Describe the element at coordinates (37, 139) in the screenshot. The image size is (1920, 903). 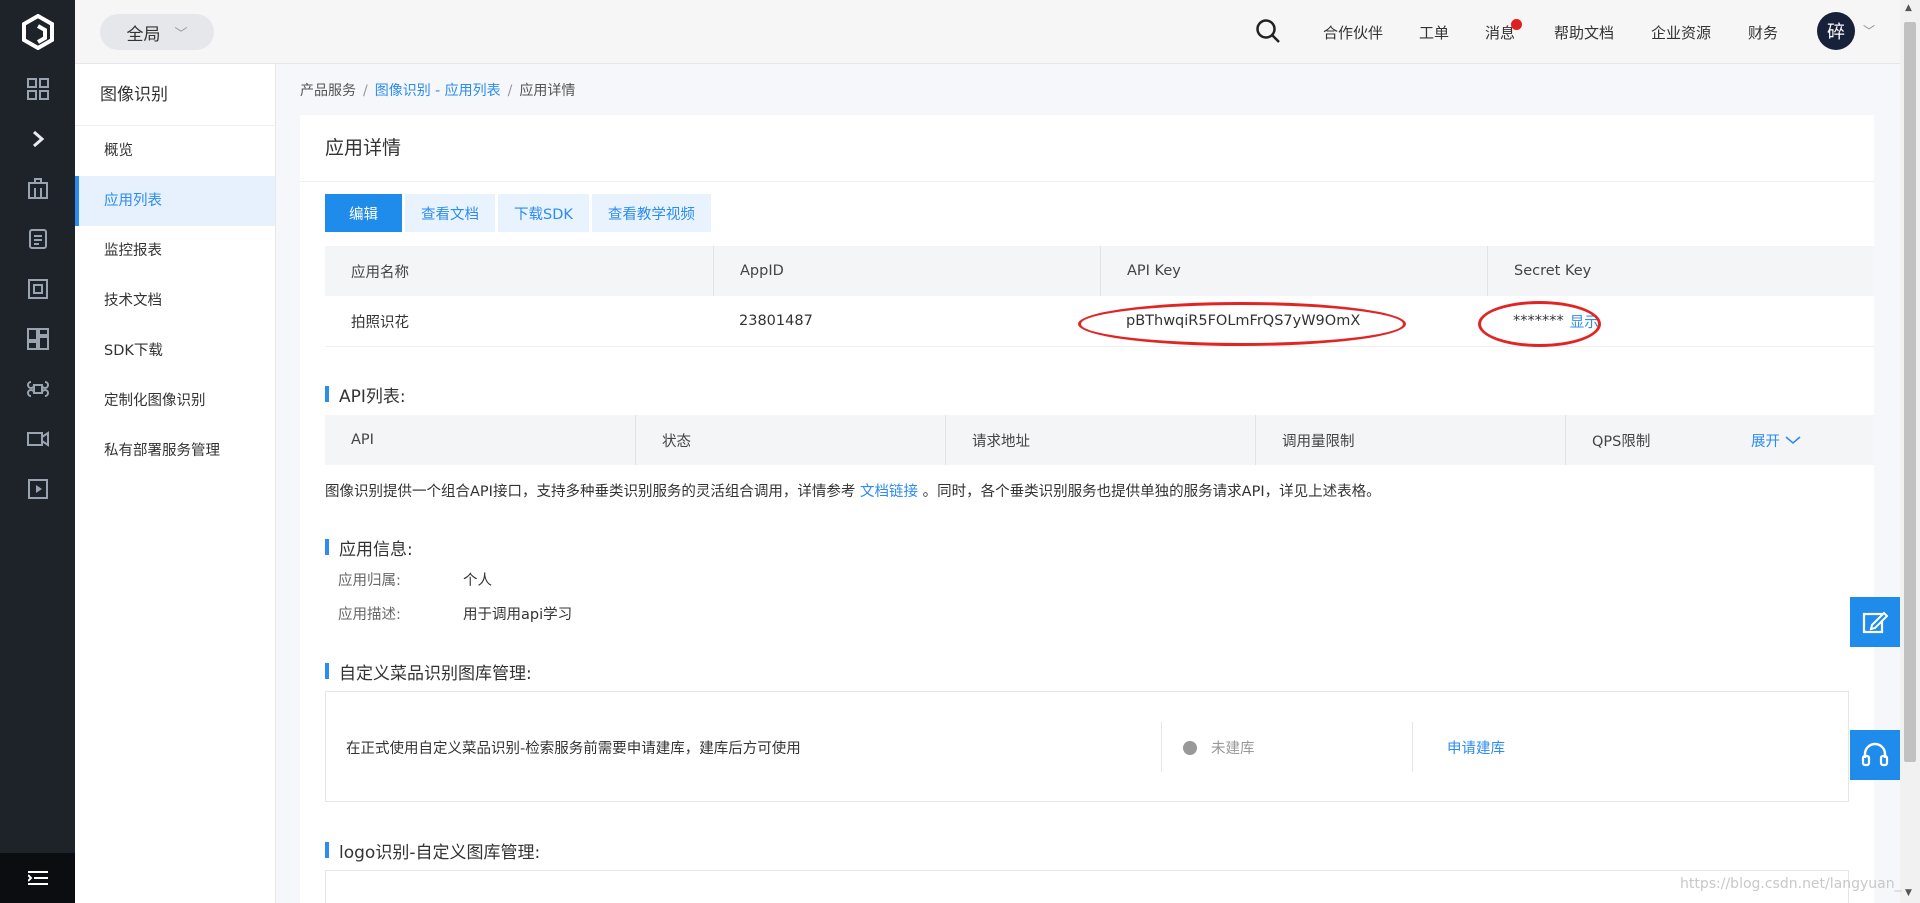
I see `chevron-right-icon` at that location.